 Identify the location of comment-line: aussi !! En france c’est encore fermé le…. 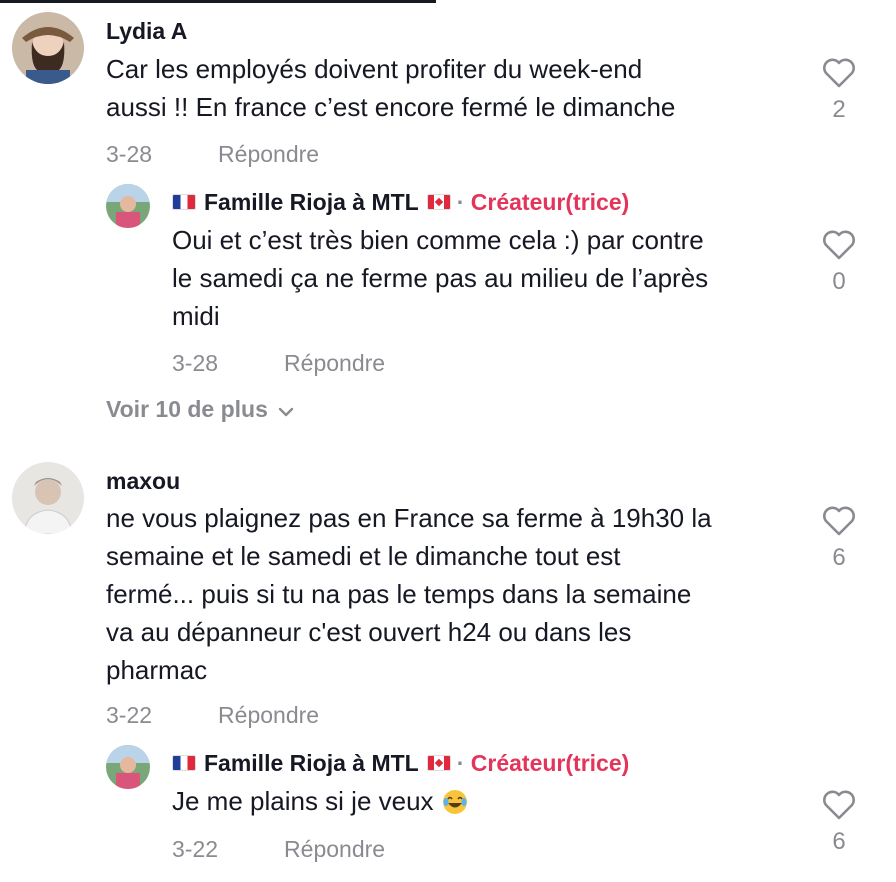
(391, 107).